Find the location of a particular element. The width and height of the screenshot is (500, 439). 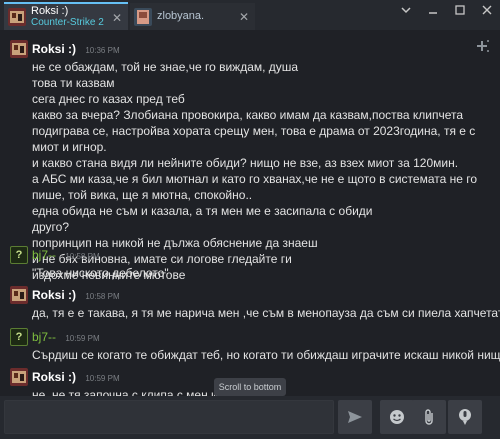

message-group: ? bj7-- 10:58 PM "Това нискoто дебелото" is located at coordinates (245, 264).